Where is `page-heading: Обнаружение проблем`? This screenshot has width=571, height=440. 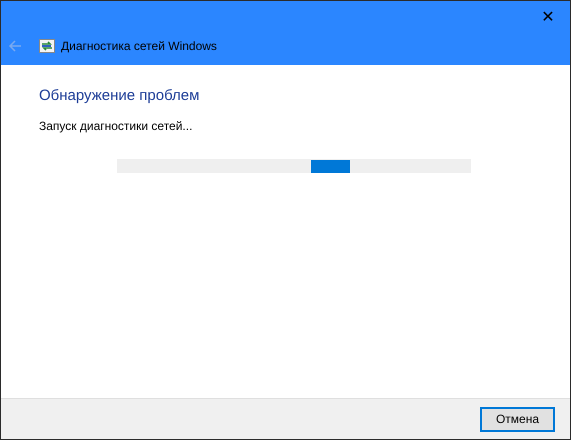 page-heading: Обнаружение проблем is located at coordinates (119, 95).